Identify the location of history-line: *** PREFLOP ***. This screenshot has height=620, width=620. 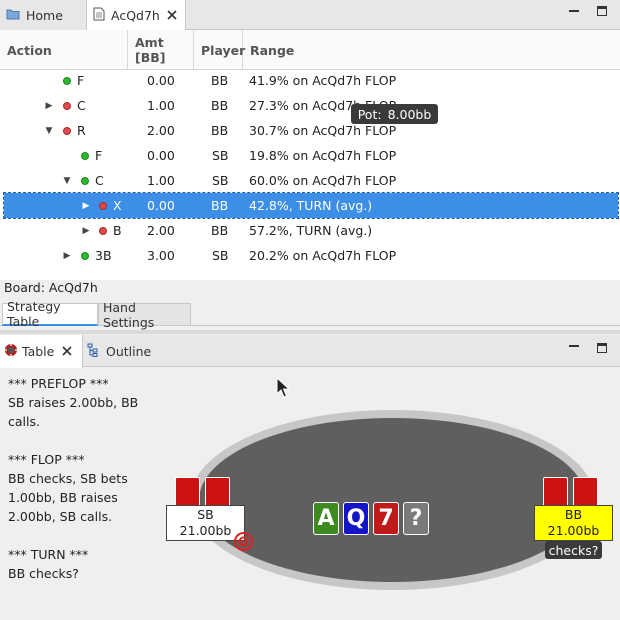
(58, 383).